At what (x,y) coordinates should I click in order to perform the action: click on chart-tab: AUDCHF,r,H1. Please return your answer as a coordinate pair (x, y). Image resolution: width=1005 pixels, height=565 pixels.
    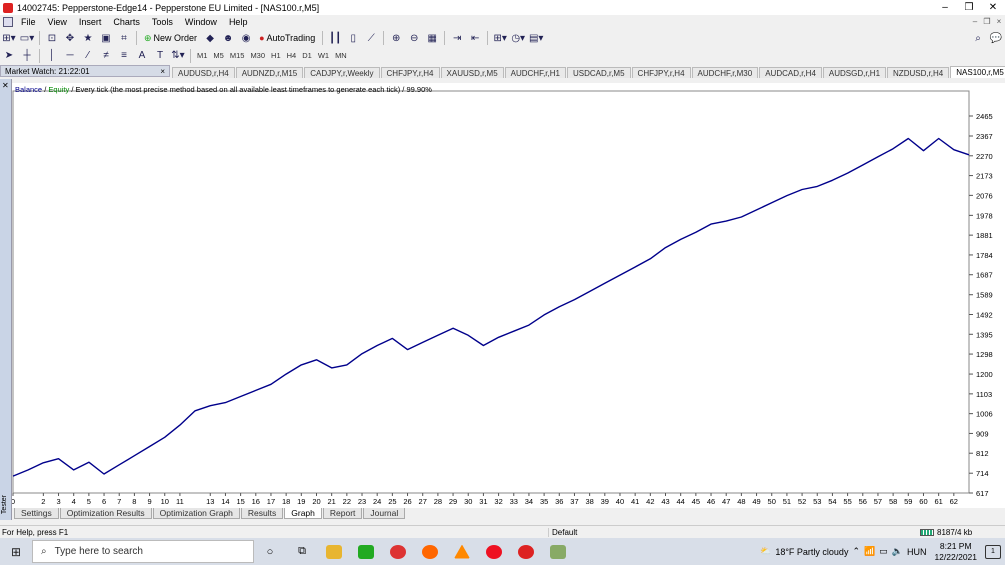
    Looking at the image, I should click on (535, 72).